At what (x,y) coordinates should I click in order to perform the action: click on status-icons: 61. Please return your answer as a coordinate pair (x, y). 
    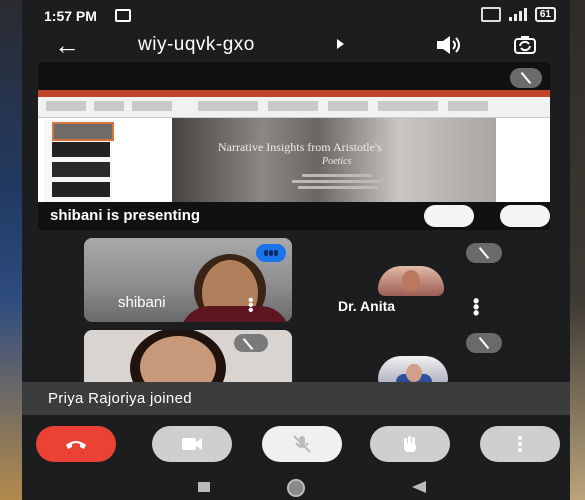
    Looking at the image, I should click on (518, 14).